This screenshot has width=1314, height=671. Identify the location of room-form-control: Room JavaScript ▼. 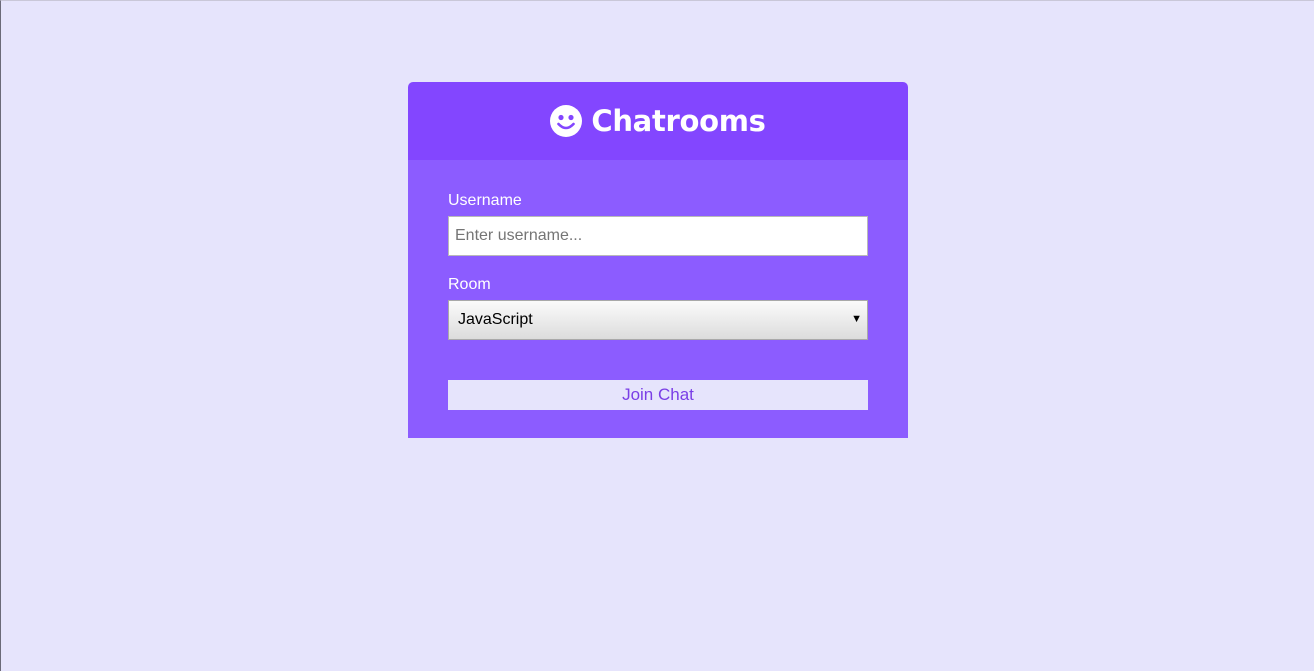
(658, 308).